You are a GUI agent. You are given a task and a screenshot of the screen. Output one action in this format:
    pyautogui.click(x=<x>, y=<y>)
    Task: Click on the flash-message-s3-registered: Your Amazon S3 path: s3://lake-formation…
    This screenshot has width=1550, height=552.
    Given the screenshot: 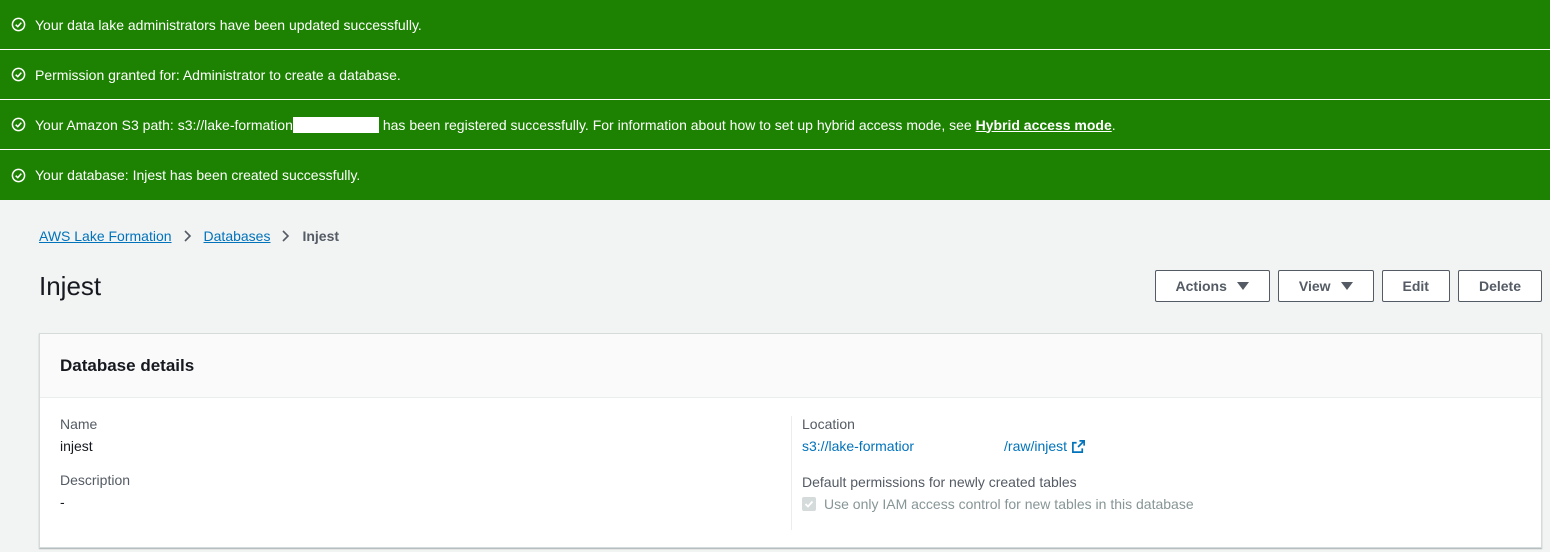 What is the action you would take?
    pyautogui.click(x=775, y=125)
    